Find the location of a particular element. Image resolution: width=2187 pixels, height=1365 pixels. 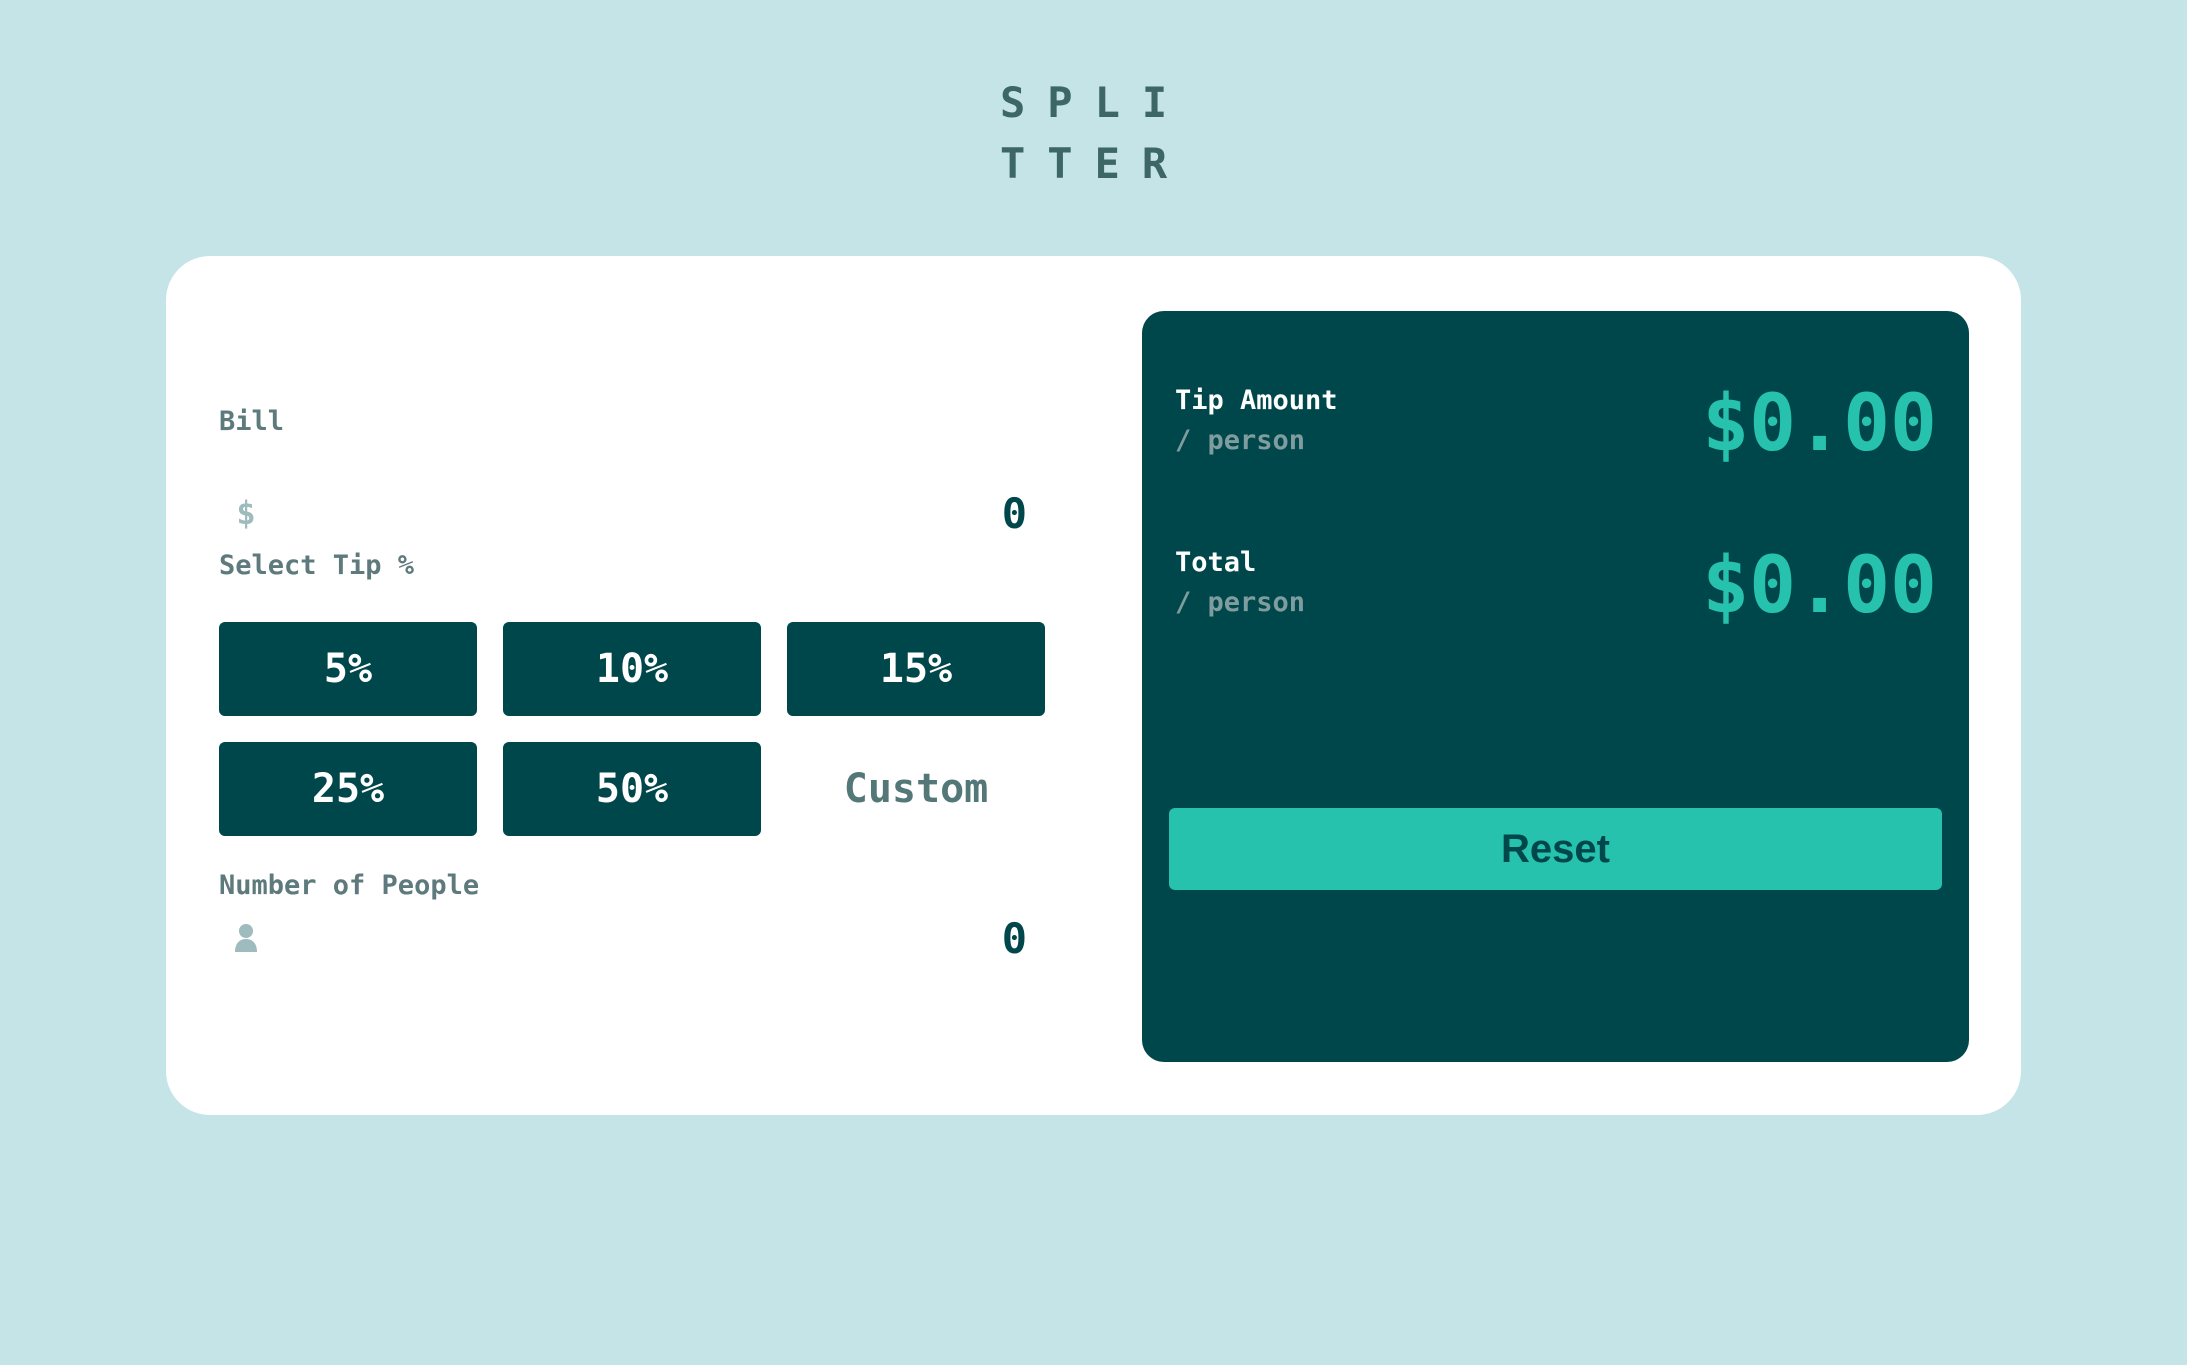

number-of-people-label: Number of People is located at coordinates (349, 885).